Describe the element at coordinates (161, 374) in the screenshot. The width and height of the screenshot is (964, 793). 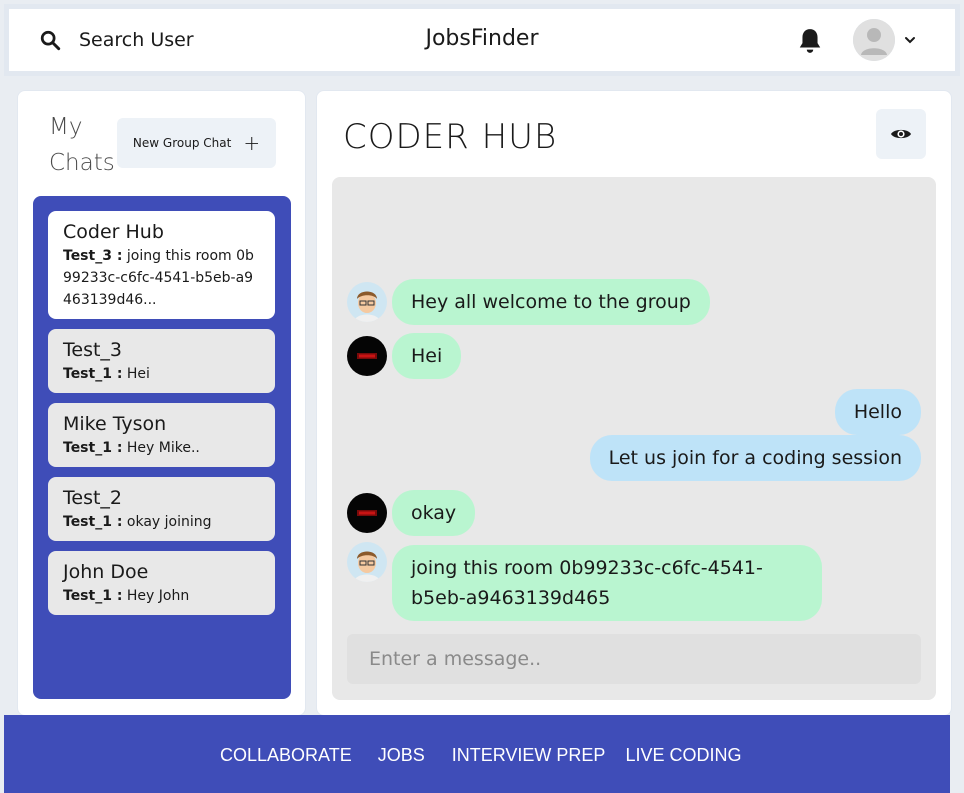
I see `chat-preview: Test_1 : Hei` at that location.